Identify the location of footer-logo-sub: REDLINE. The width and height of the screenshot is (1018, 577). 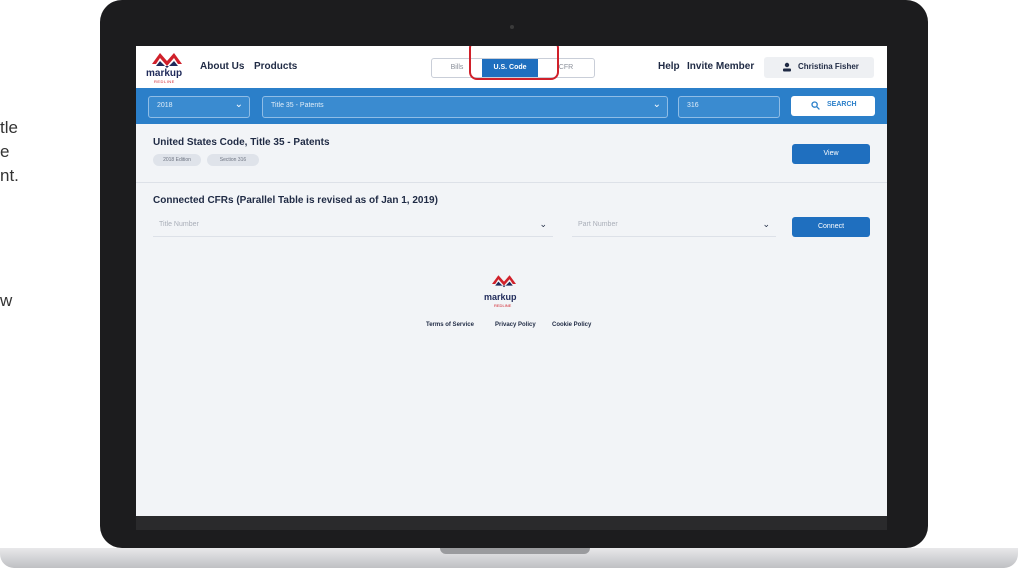
(503, 305).